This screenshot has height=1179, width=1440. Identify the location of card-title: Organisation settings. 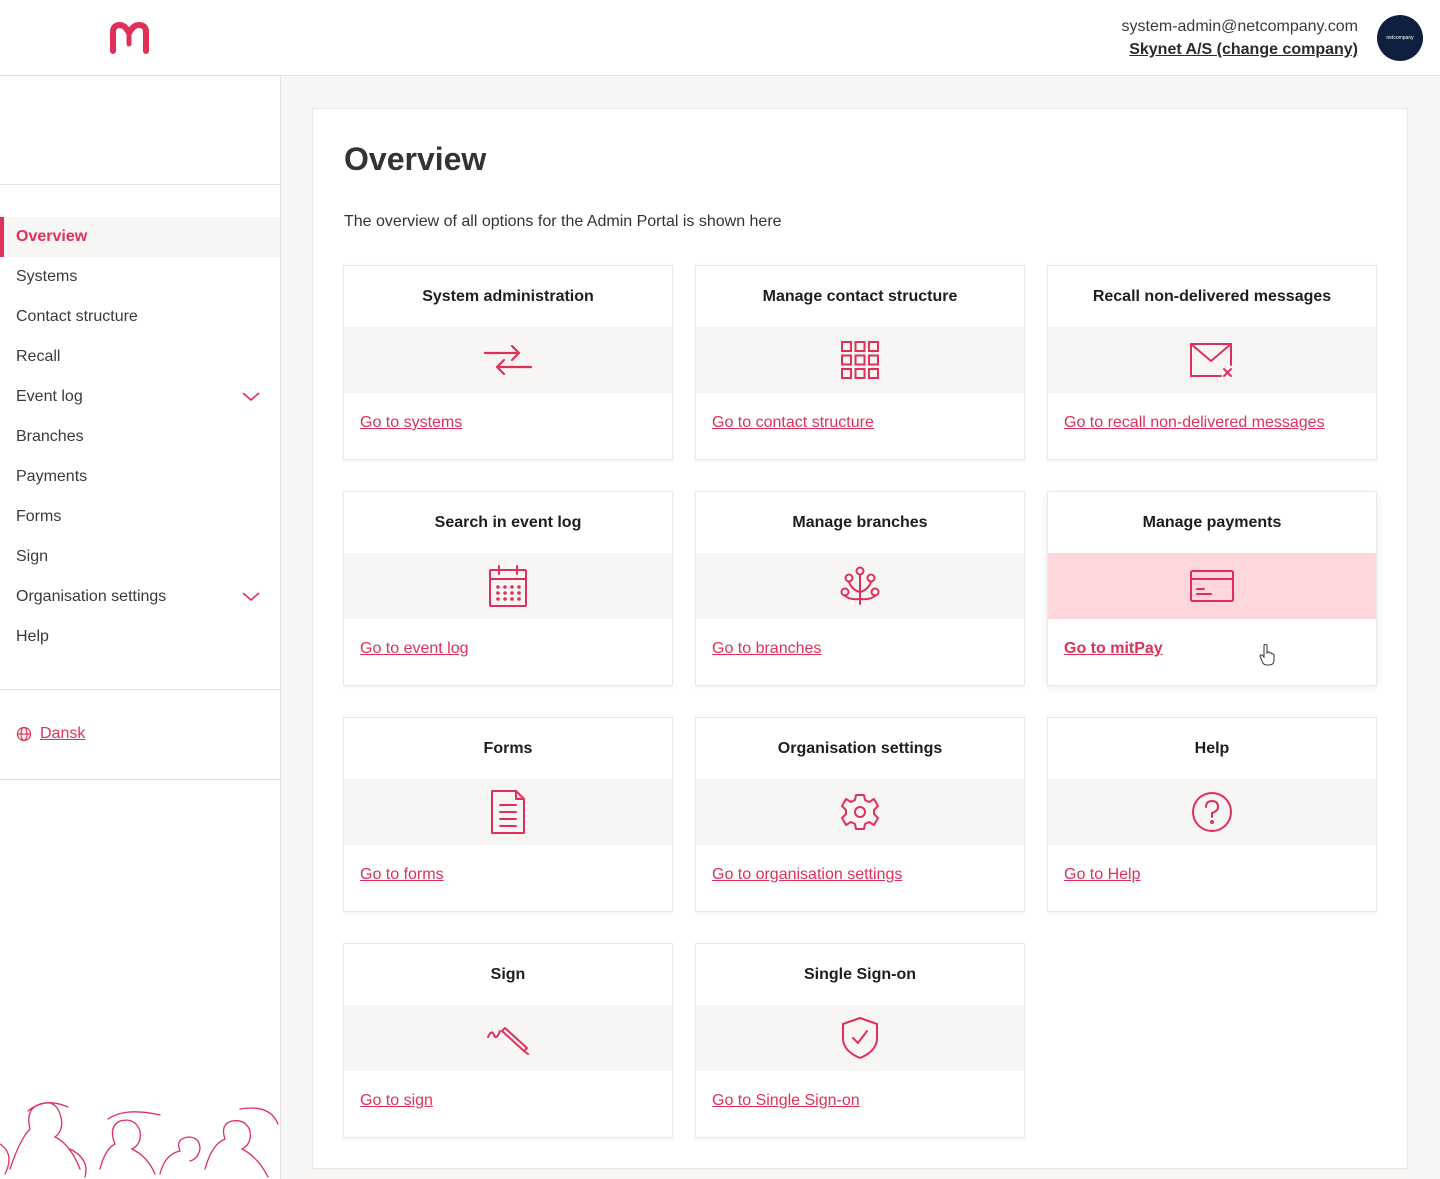
(860, 748).